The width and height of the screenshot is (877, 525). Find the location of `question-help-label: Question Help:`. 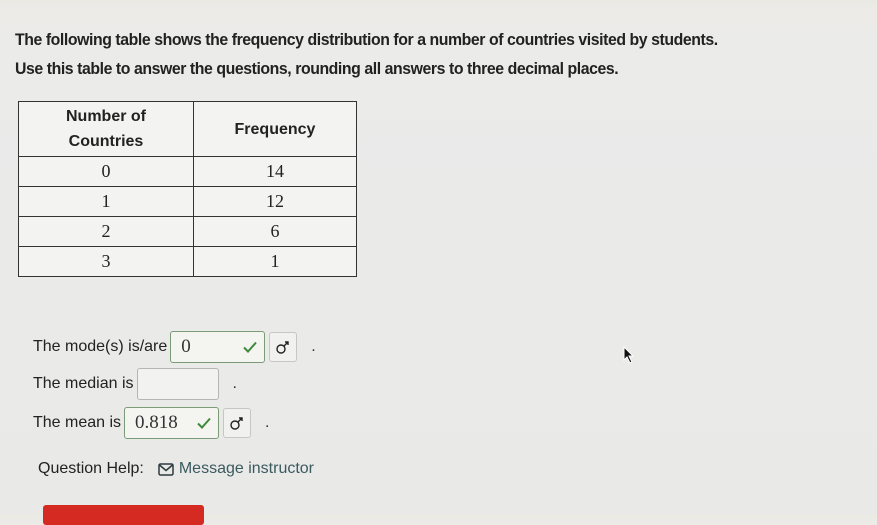

question-help-label: Question Help: is located at coordinates (91, 468).